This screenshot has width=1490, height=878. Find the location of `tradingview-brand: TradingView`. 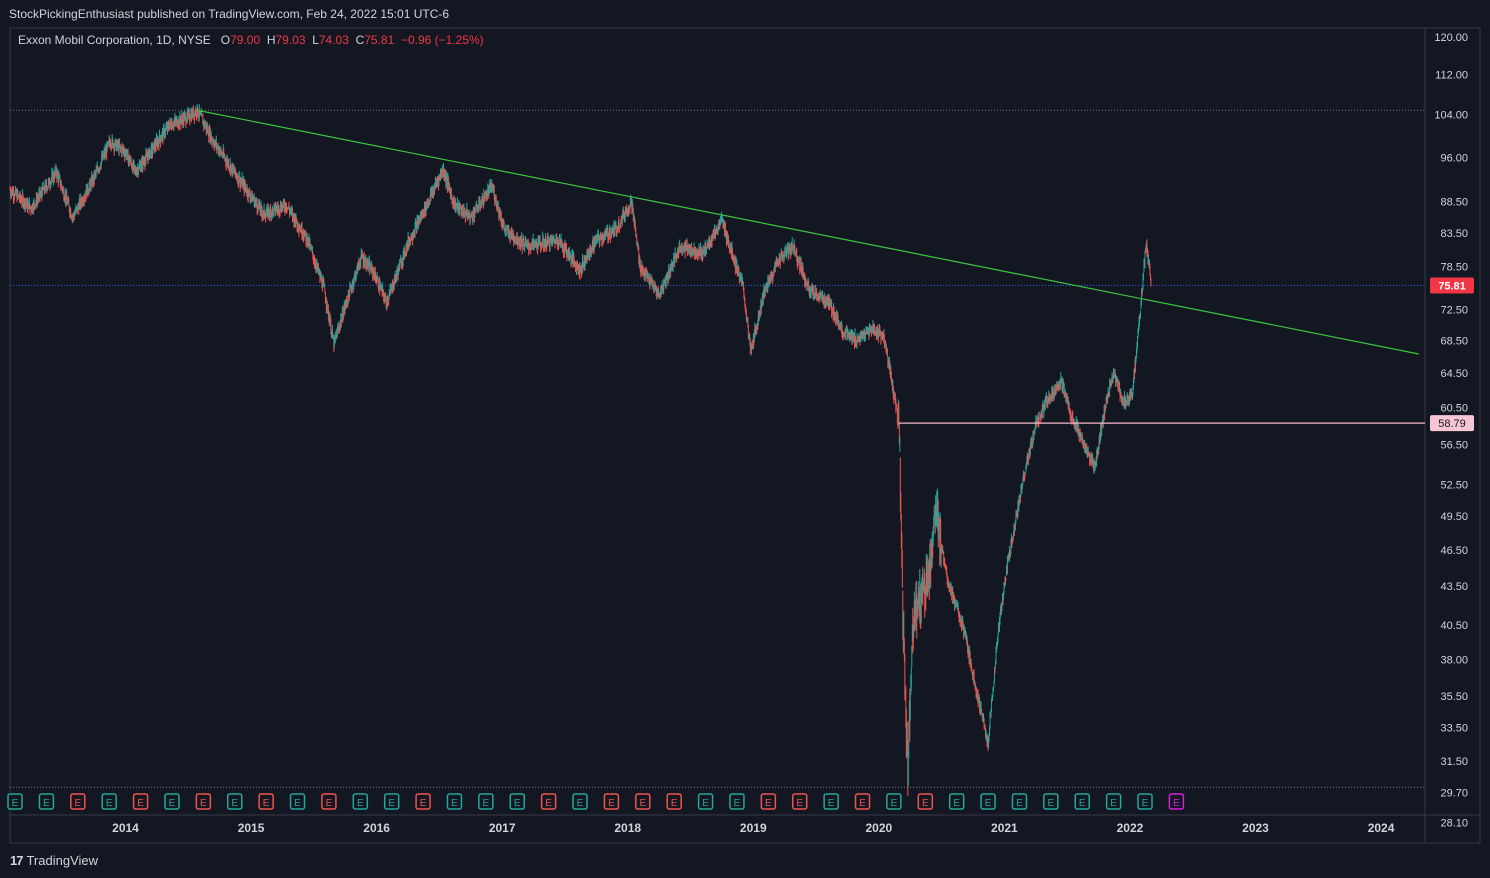

tradingview-brand: TradingView is located at coordinates (62, 860).